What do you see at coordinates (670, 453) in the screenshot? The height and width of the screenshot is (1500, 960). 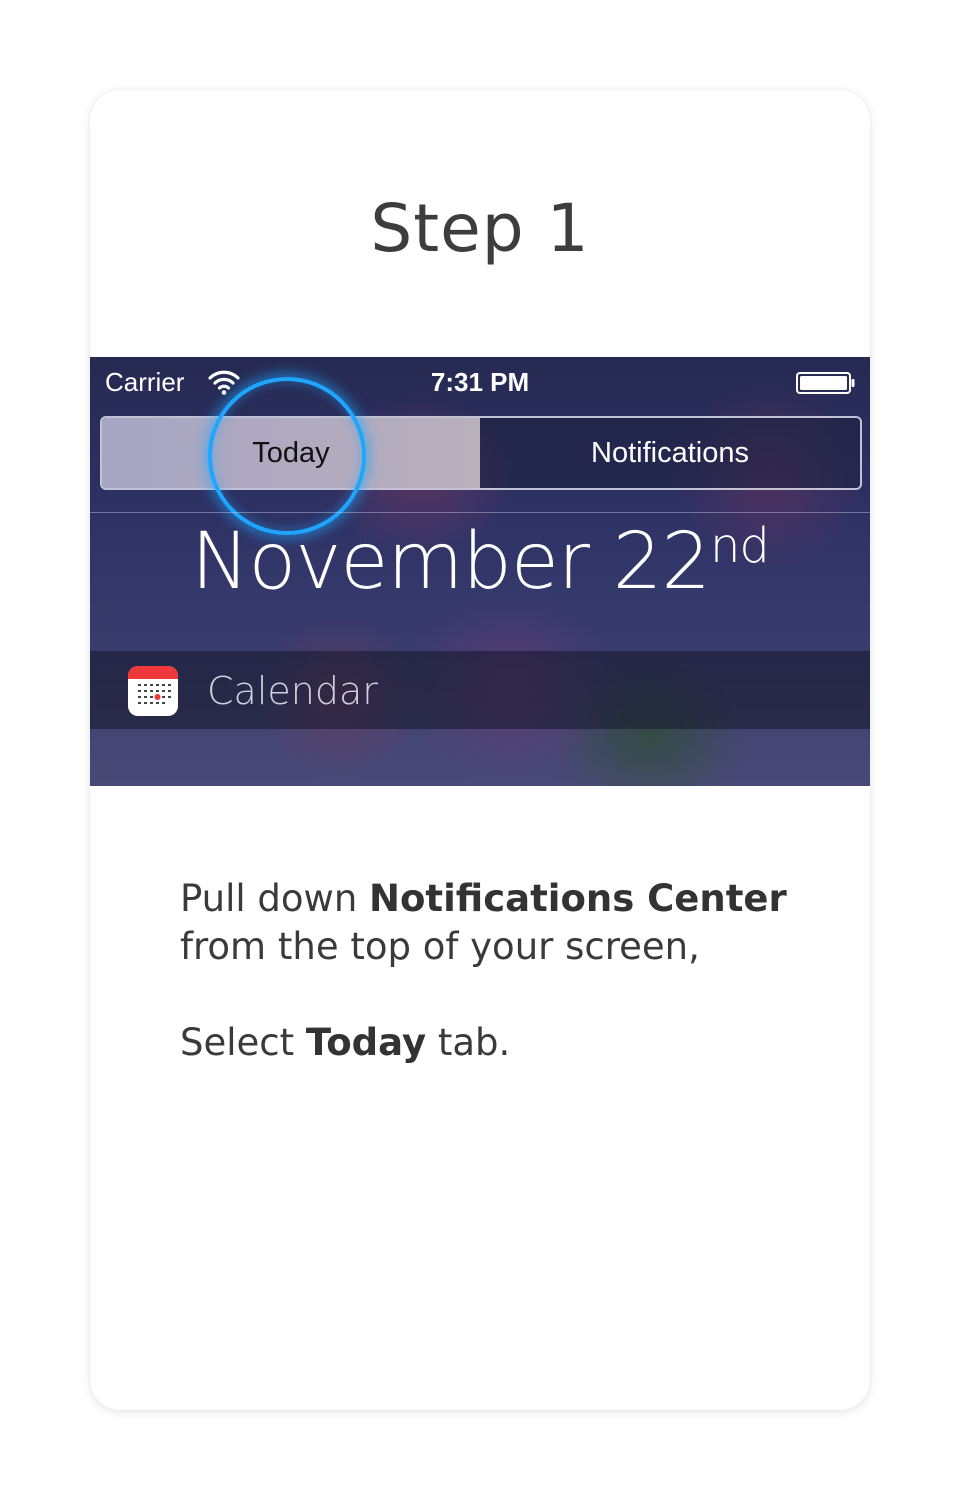 I see `tab-notifications: Notifications` at bounding box center [670, 453].